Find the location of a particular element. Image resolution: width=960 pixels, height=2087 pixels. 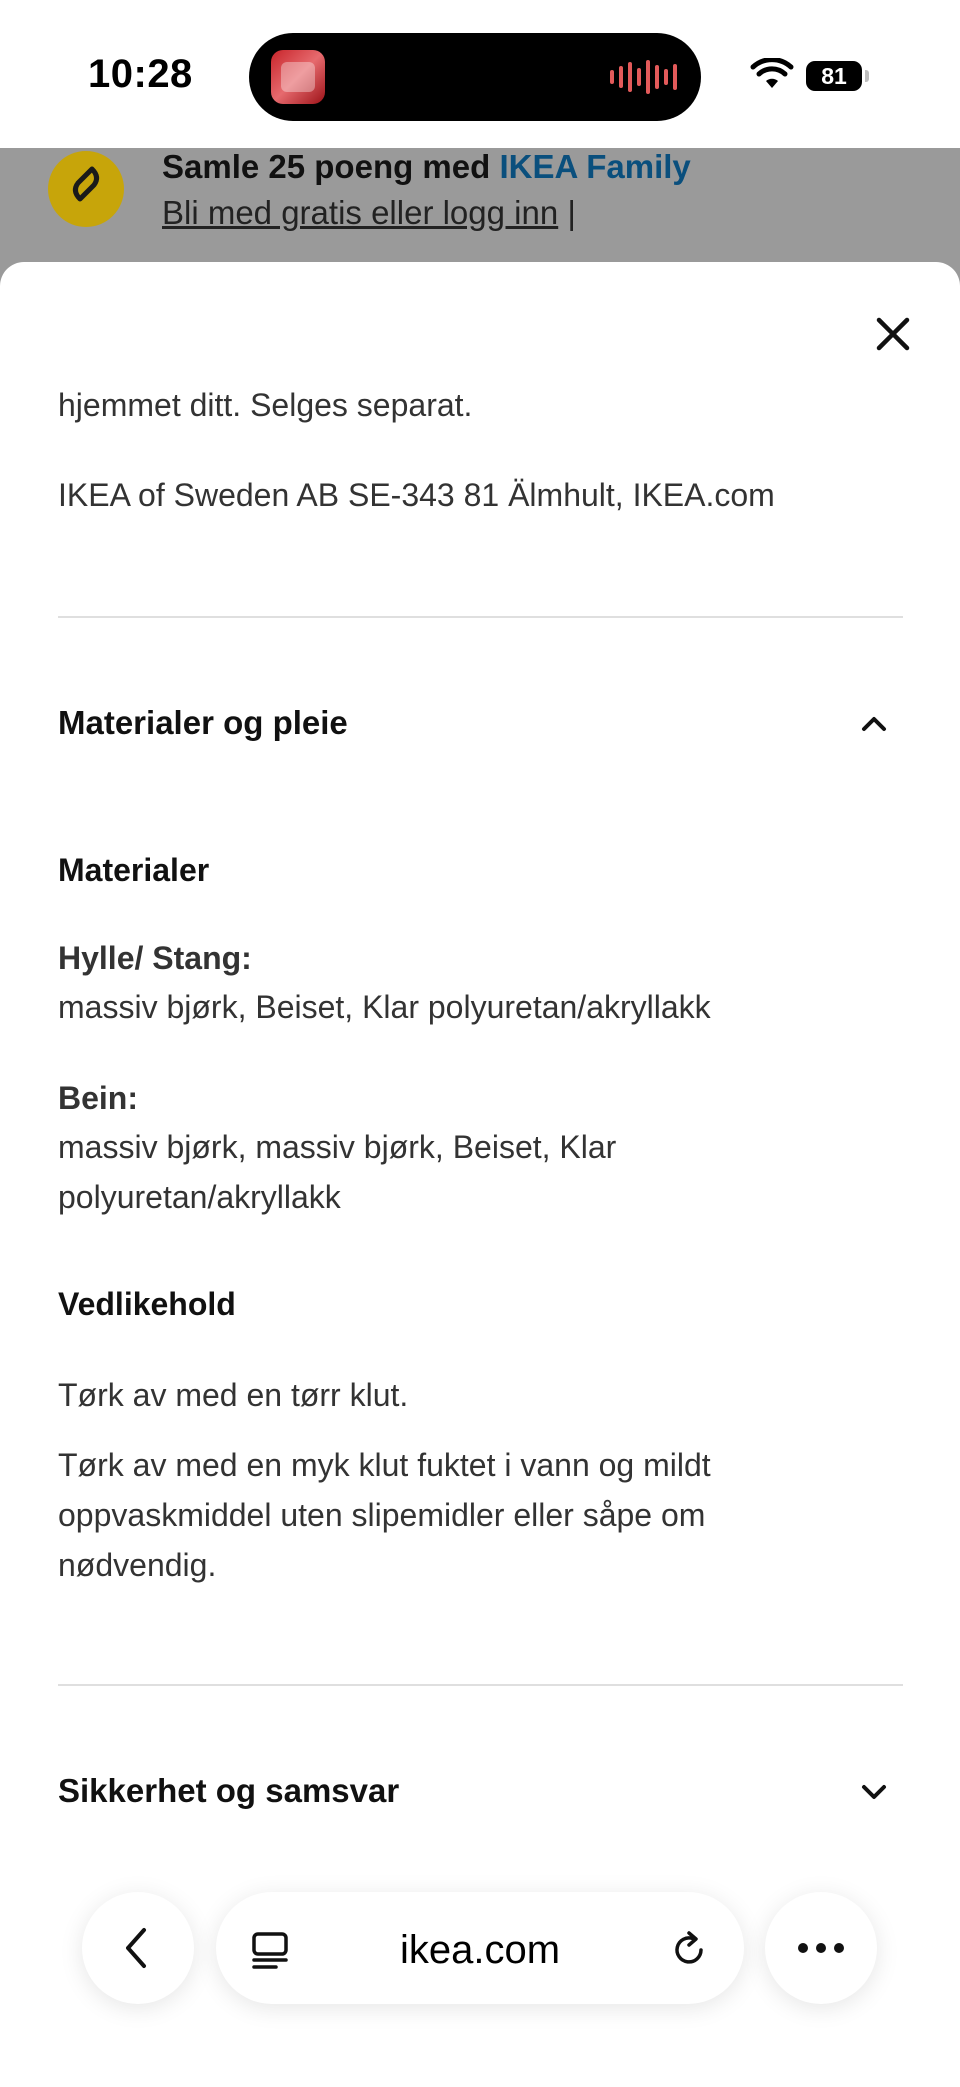

ikea-family-link: IKEA Family is located at coordinates (594, 166).